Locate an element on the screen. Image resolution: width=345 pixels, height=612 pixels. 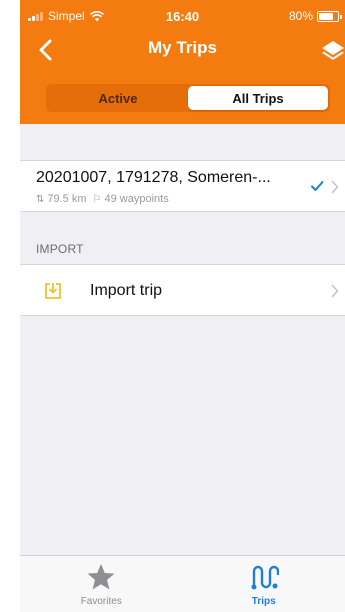
battery-icon is located at coordinates (329, 16).